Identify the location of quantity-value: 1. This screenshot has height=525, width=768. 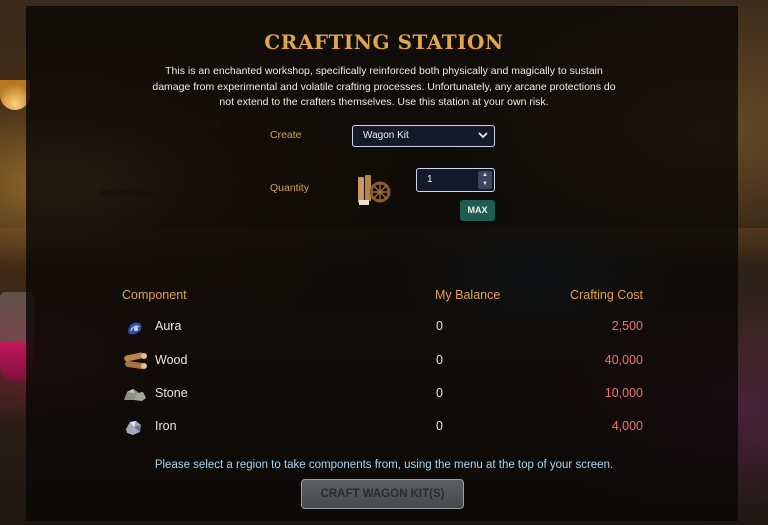
(430, 179).